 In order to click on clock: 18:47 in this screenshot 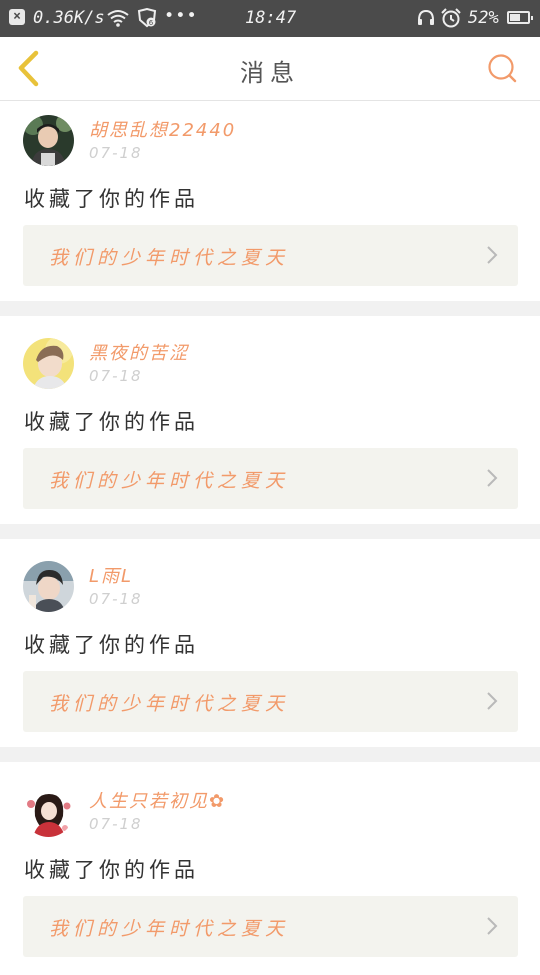, I will do `click(271, 18)`.